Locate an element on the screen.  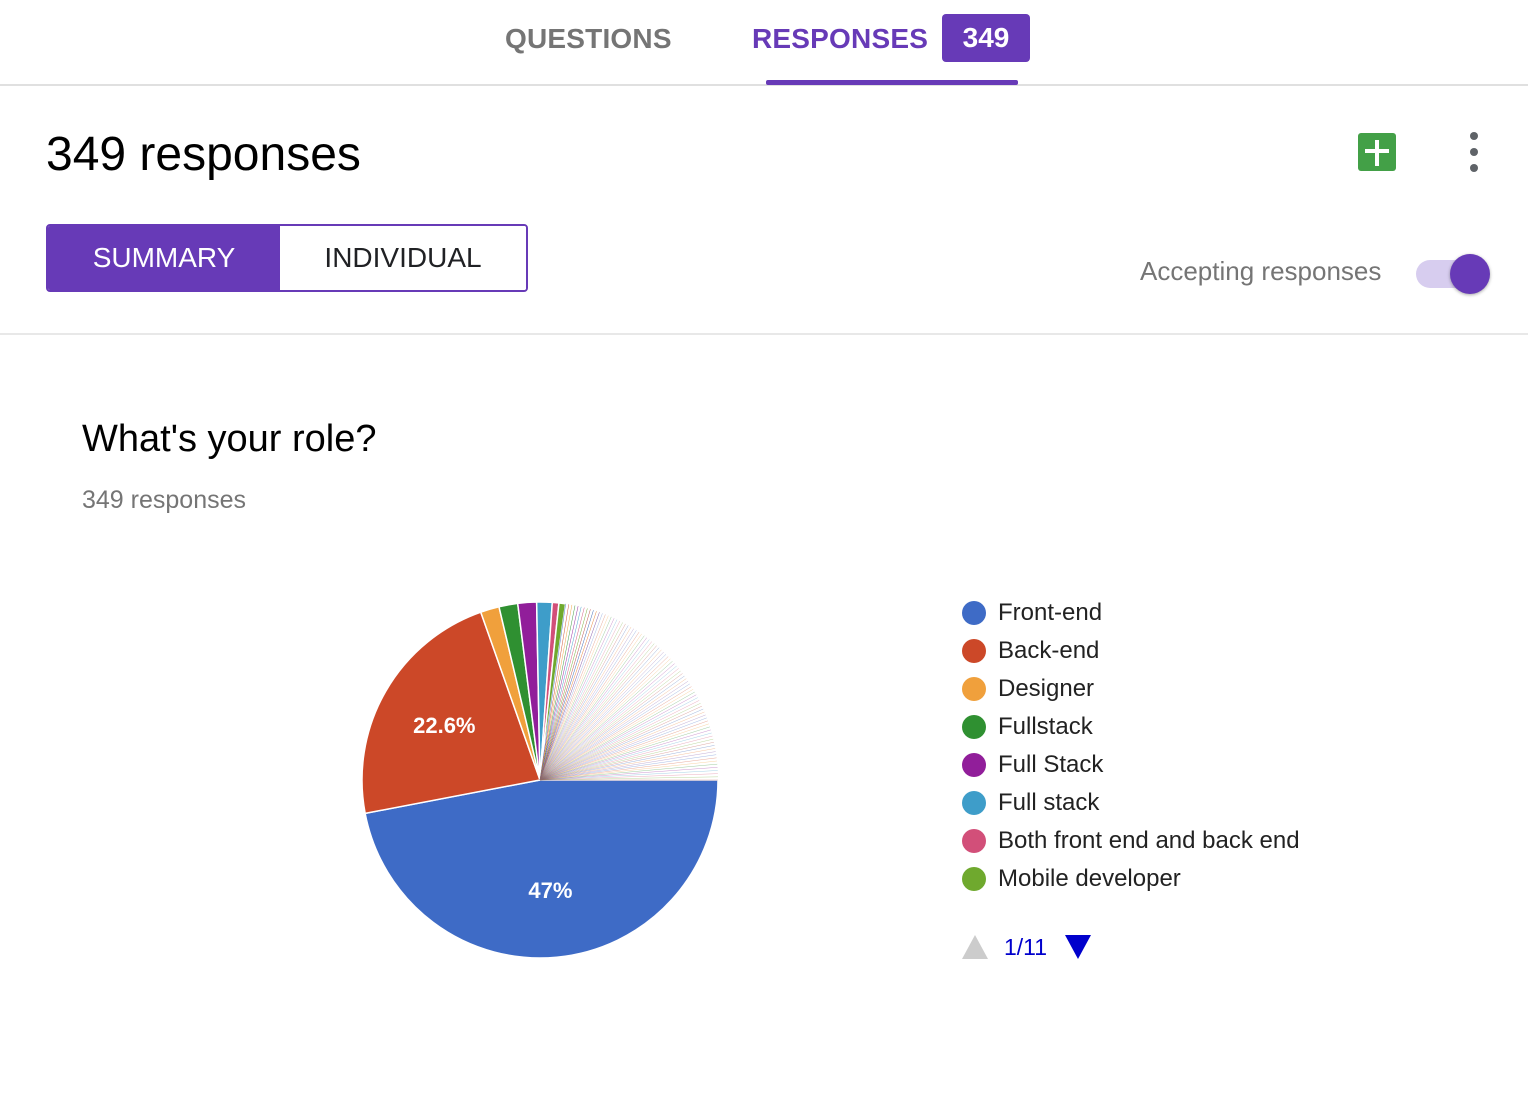
question-title: What's your role? is located at coordinates (229, 439).